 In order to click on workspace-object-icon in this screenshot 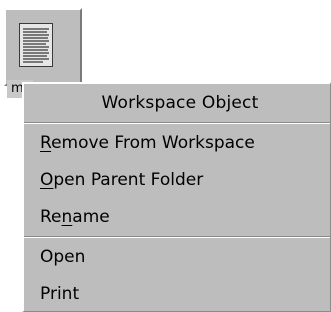, I will do `click(43, 47)`.